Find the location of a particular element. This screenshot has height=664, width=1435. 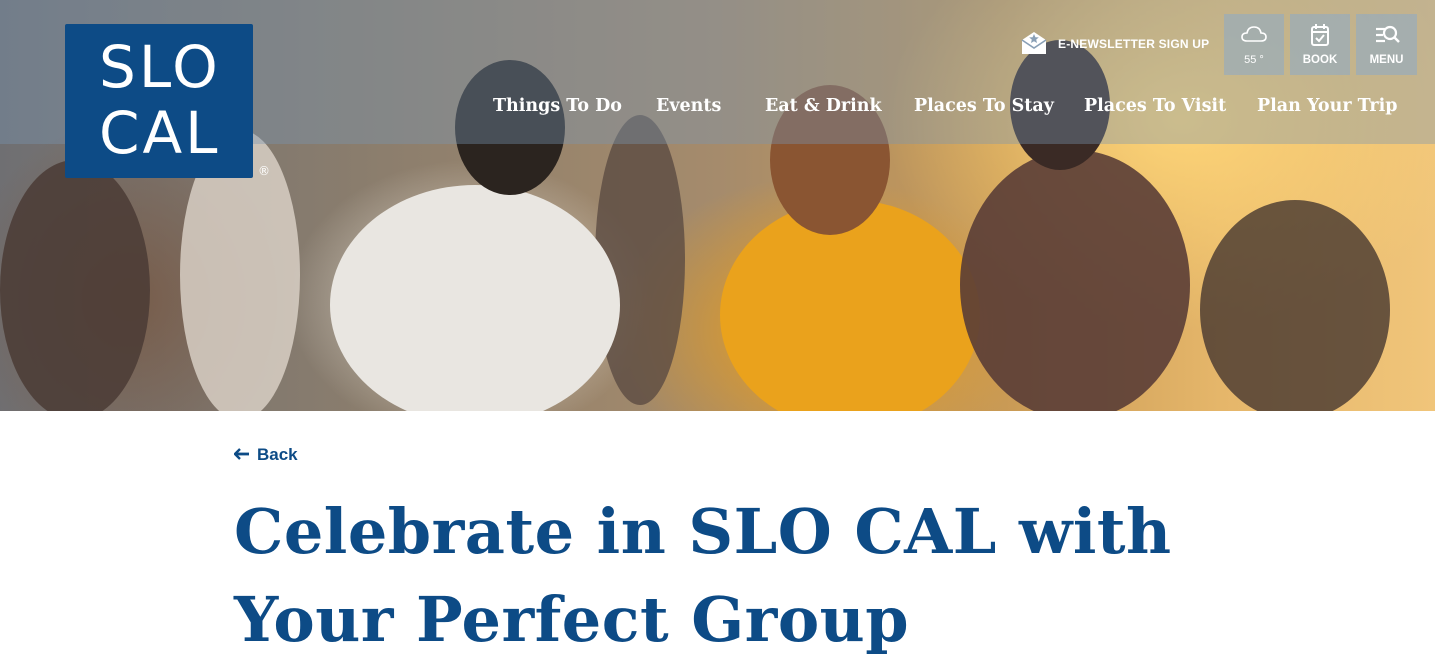

book-button: BOOK is located at coordinates (1320, 44).